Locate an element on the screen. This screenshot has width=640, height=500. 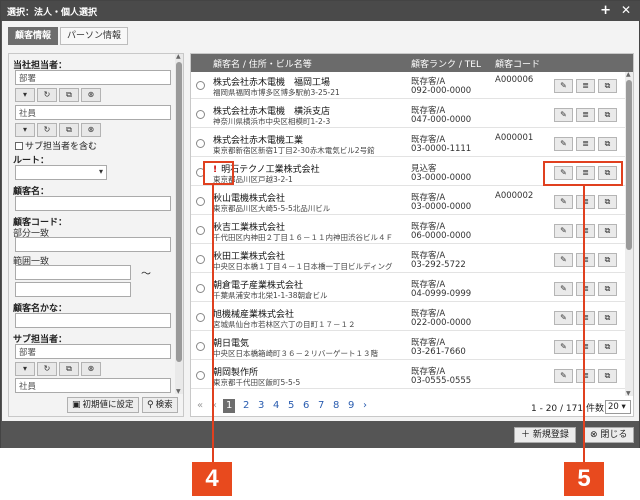
customer-code-from-field is located at coordinates (73, 272).